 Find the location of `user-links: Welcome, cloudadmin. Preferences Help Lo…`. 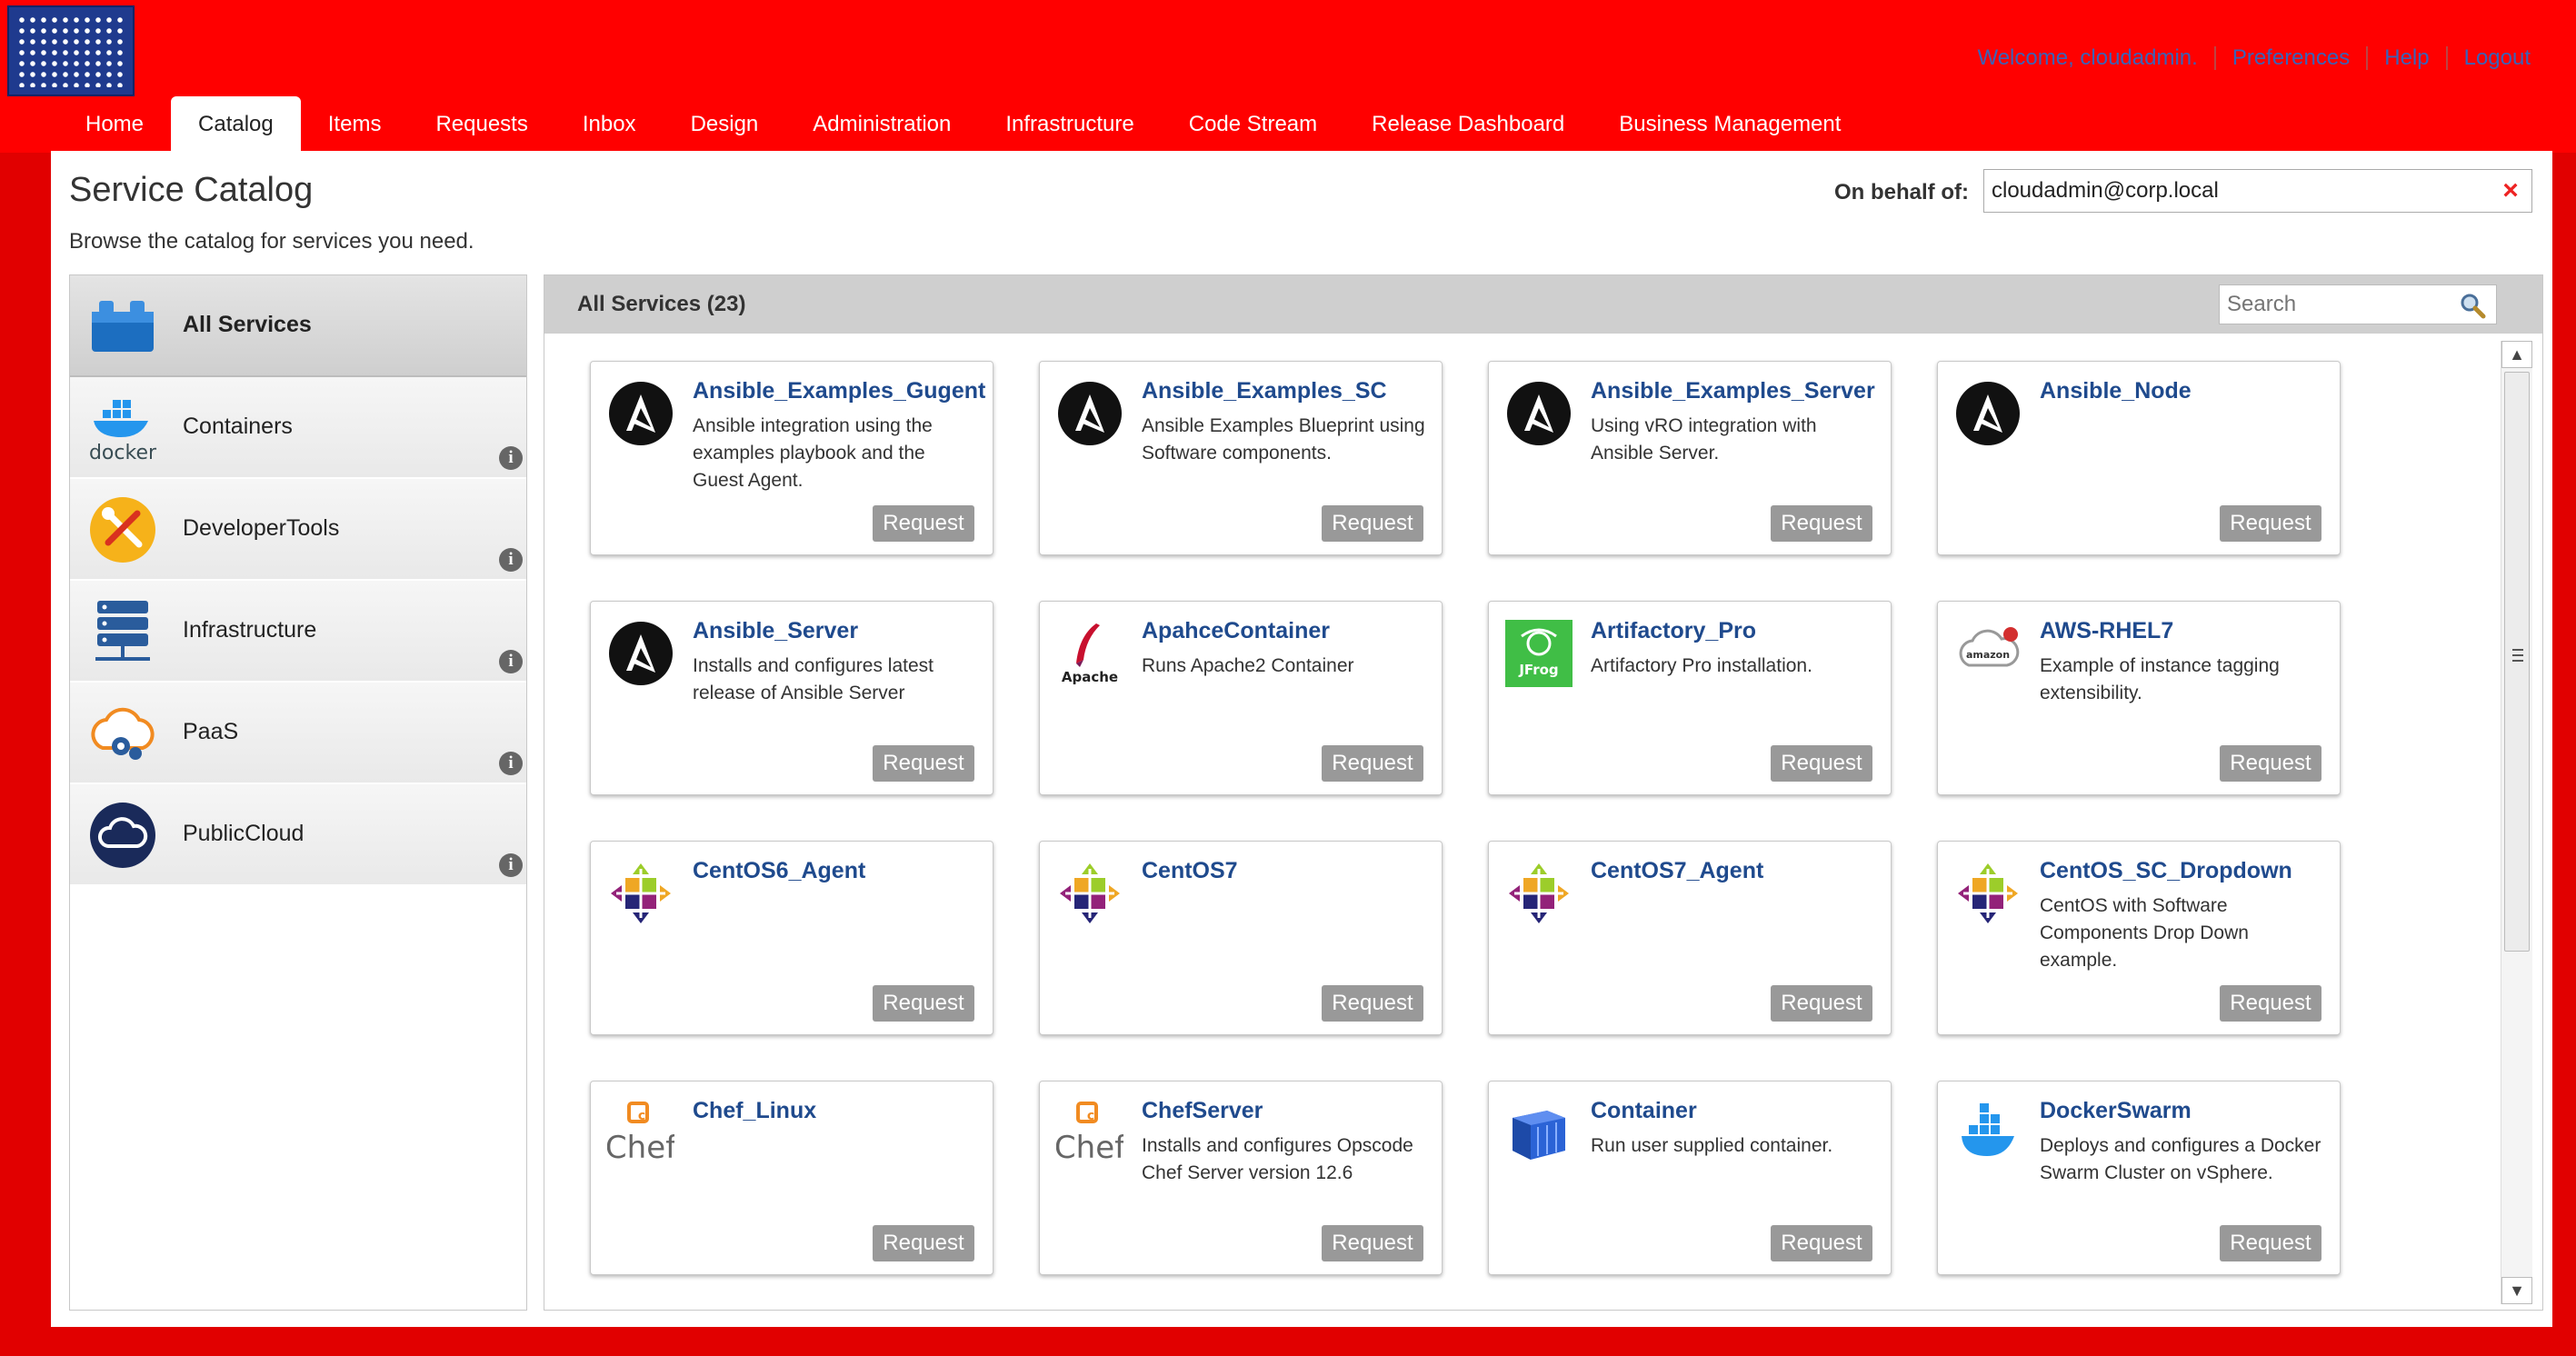

user-links: Welcome, cloudadmin. Preferences Help Lo… is located at coordinates (2254, 58).